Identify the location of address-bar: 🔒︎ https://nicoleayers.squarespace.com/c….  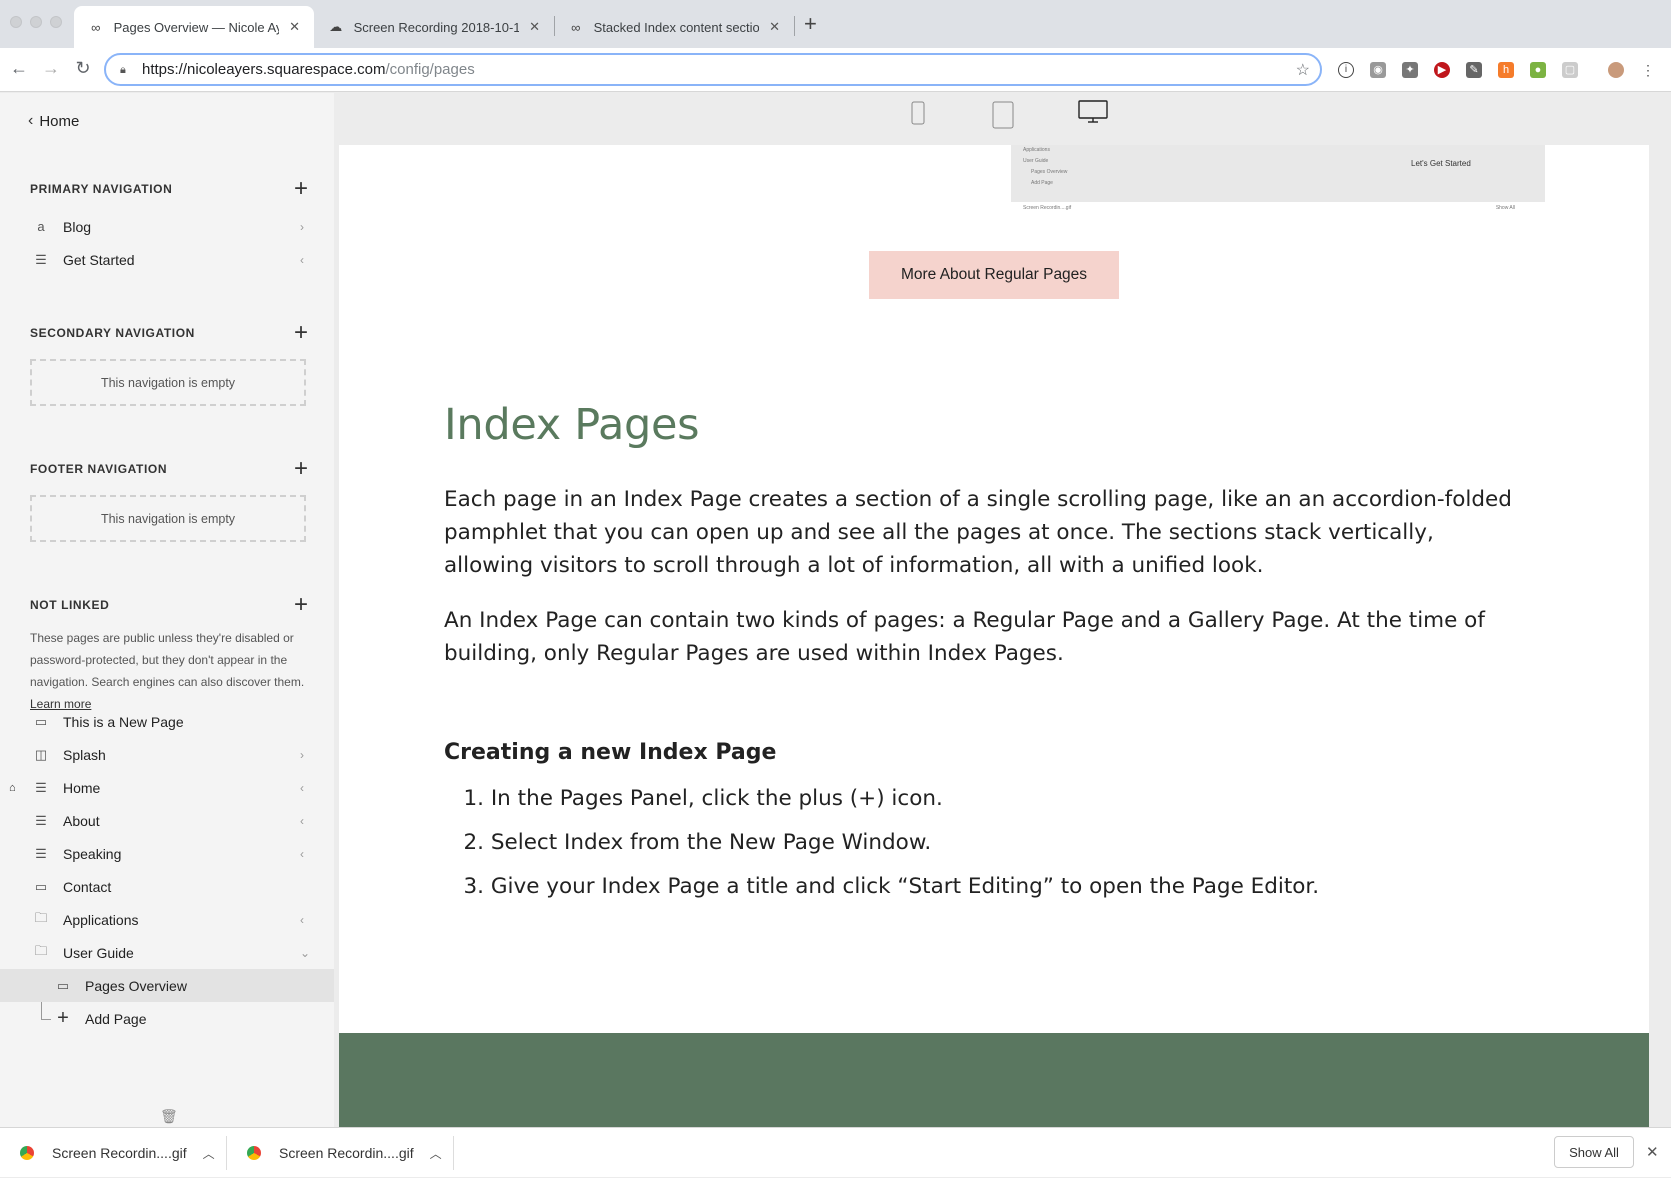
(713, 69).